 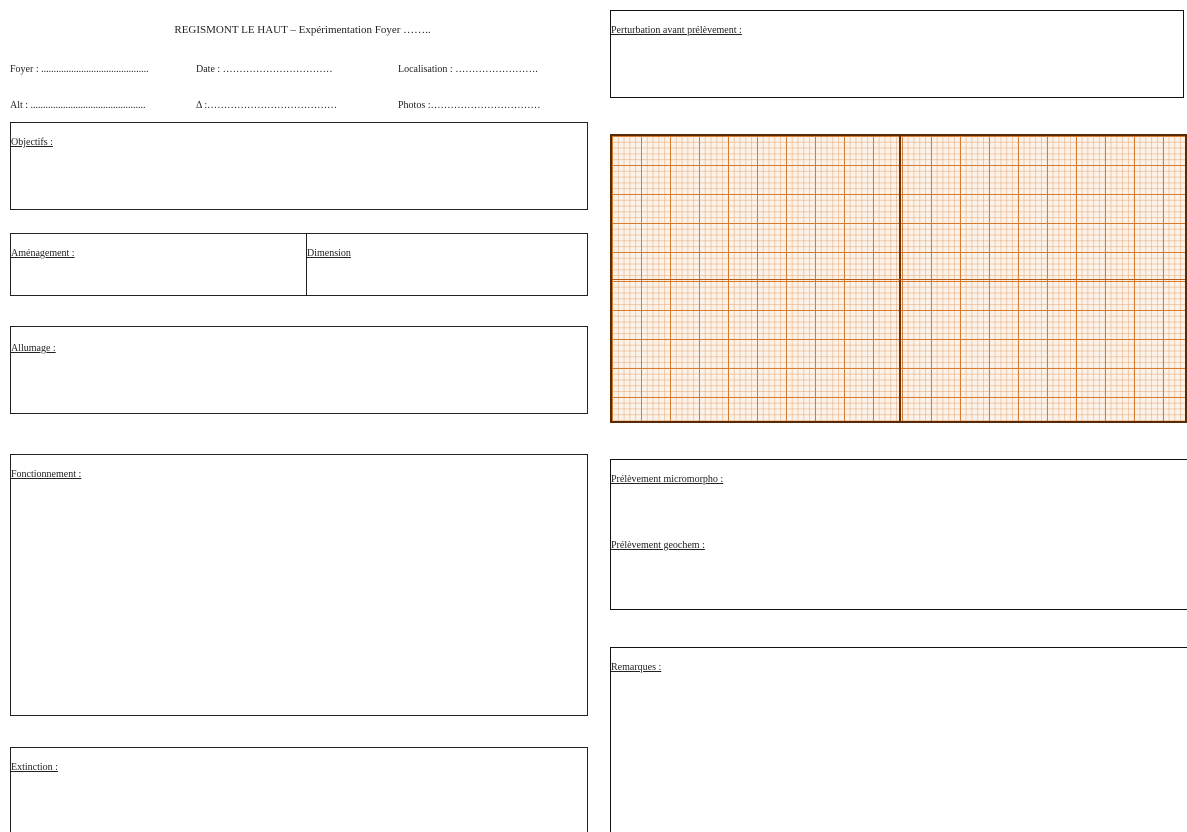 What do you see at coordinates (898, 739) in the screenshot?
I see `remarques-box: Remarques :` at bounding box center [898, 739].